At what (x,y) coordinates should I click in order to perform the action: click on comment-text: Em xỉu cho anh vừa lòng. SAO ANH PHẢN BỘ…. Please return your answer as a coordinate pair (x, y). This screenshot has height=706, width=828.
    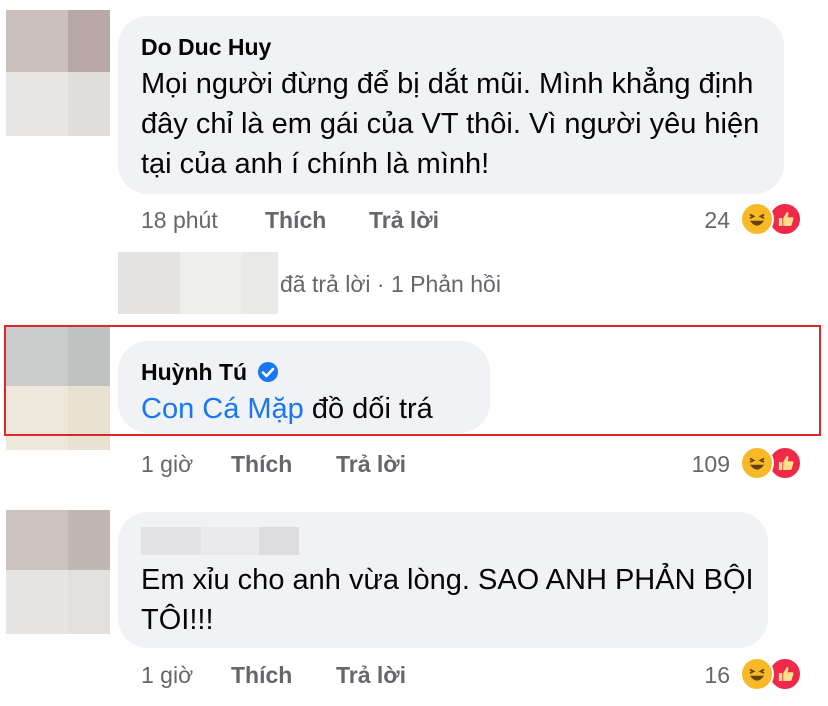
    Looking at the image, I should click on (447, 600).